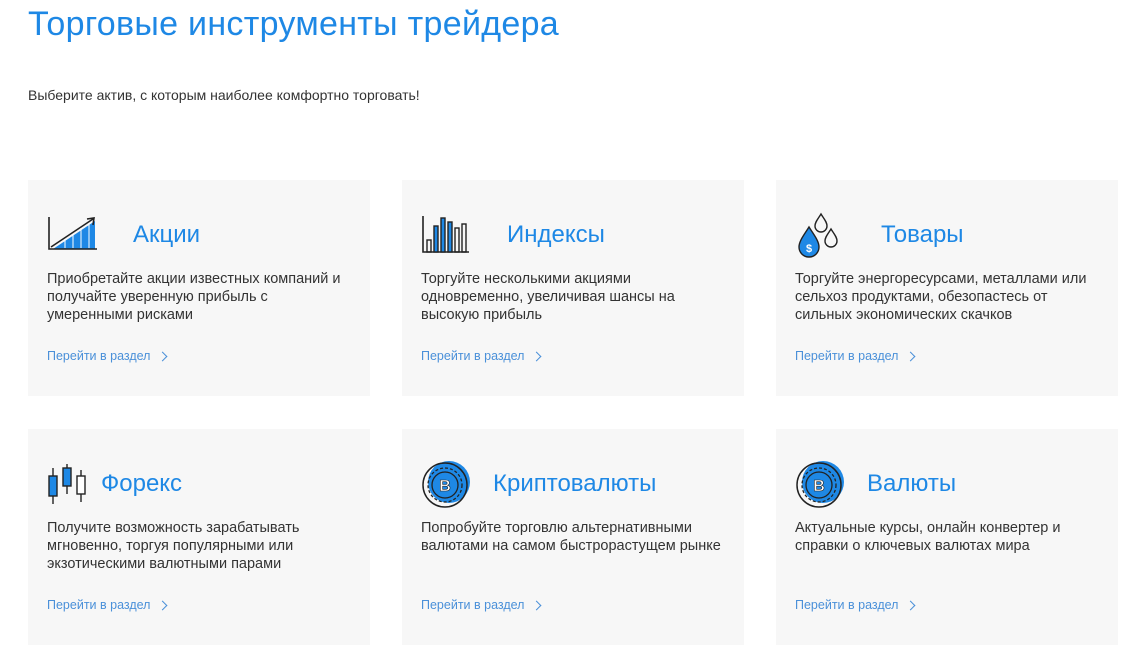  Describe the element at coordinates (167, 234) in the screenshot. I see `card-title: Акции` at that location.